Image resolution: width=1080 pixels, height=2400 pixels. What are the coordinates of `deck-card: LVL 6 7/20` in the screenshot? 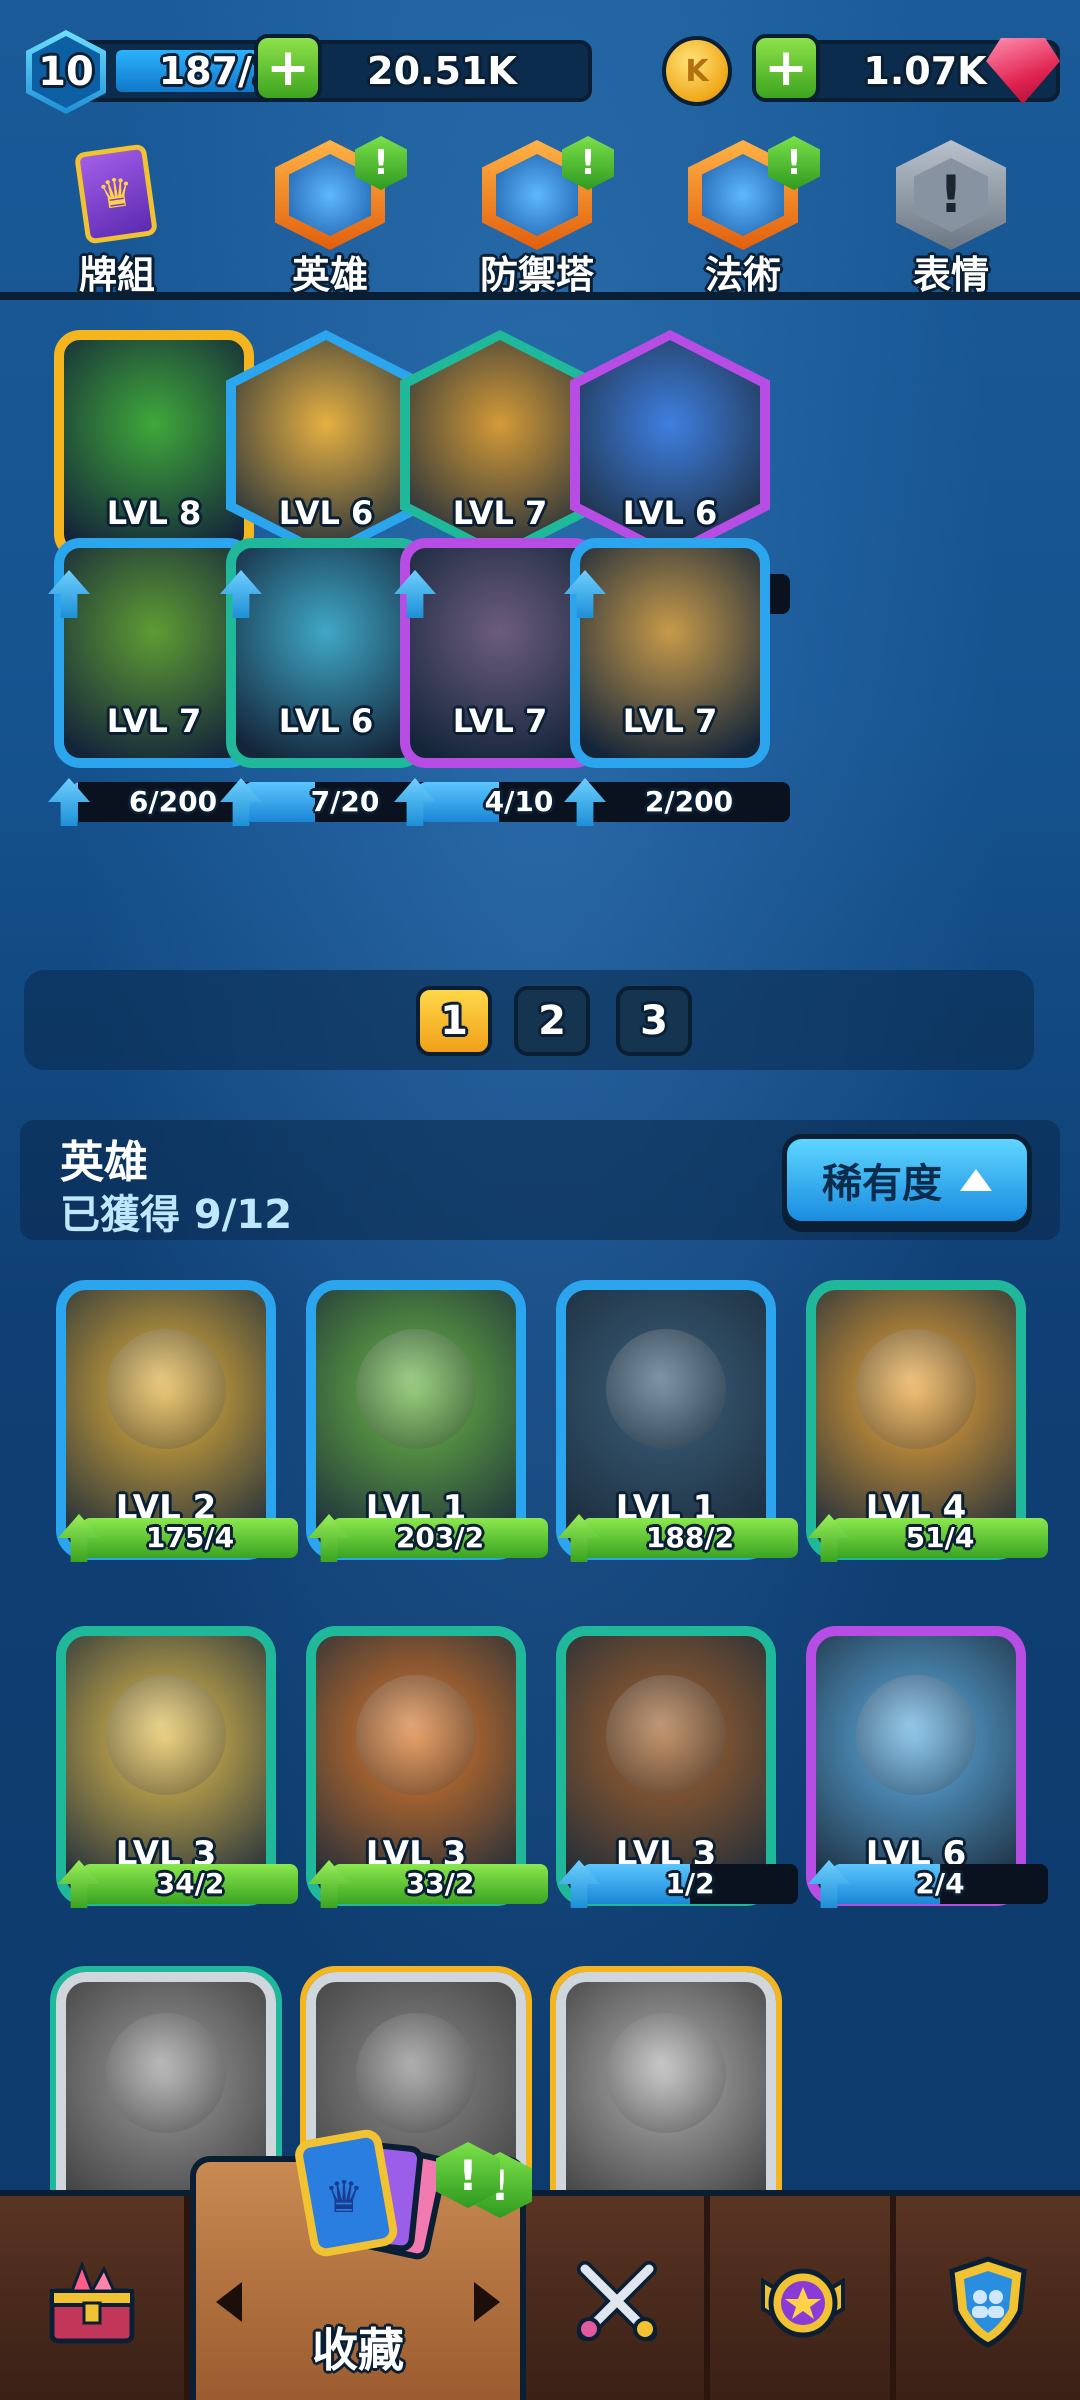 It's located at (333, 682).